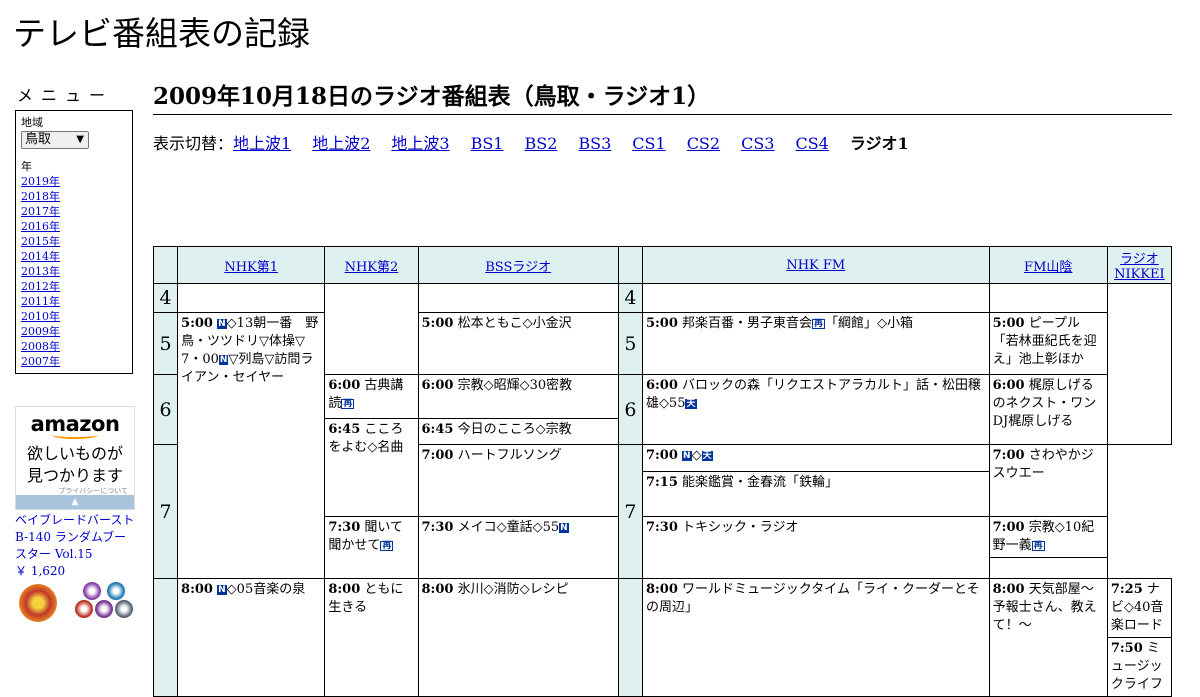 This screenshot has height=697, width=1200. I want to click on channel-header: NHK第2, so click(371, 265).